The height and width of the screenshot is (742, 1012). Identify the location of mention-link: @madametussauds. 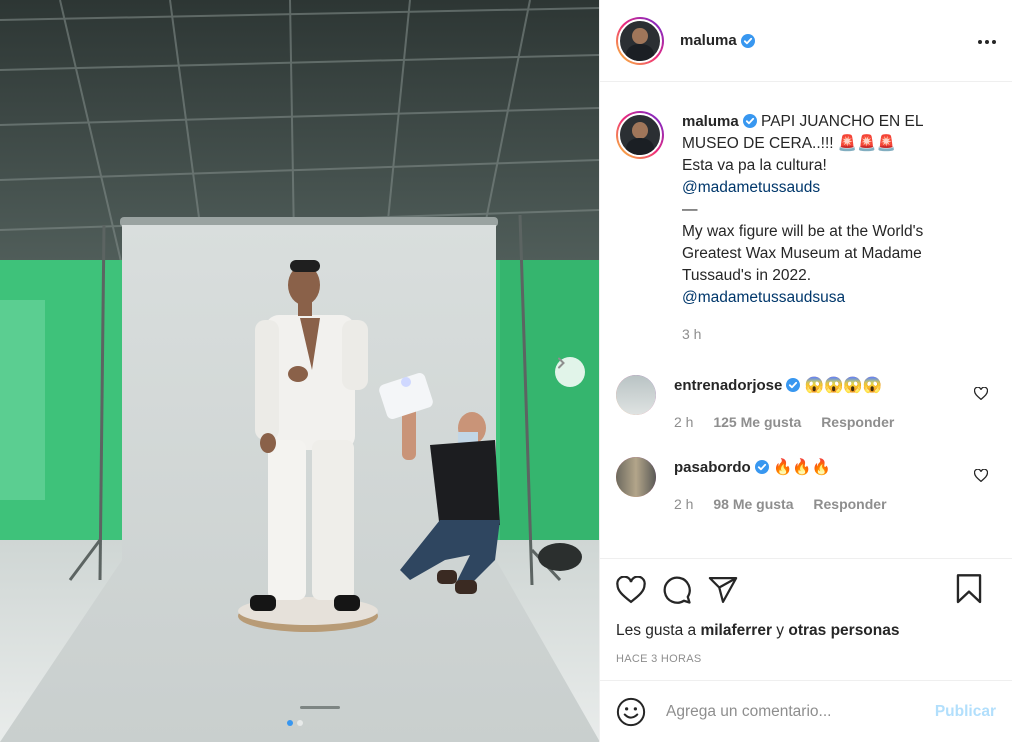
(751, 187).